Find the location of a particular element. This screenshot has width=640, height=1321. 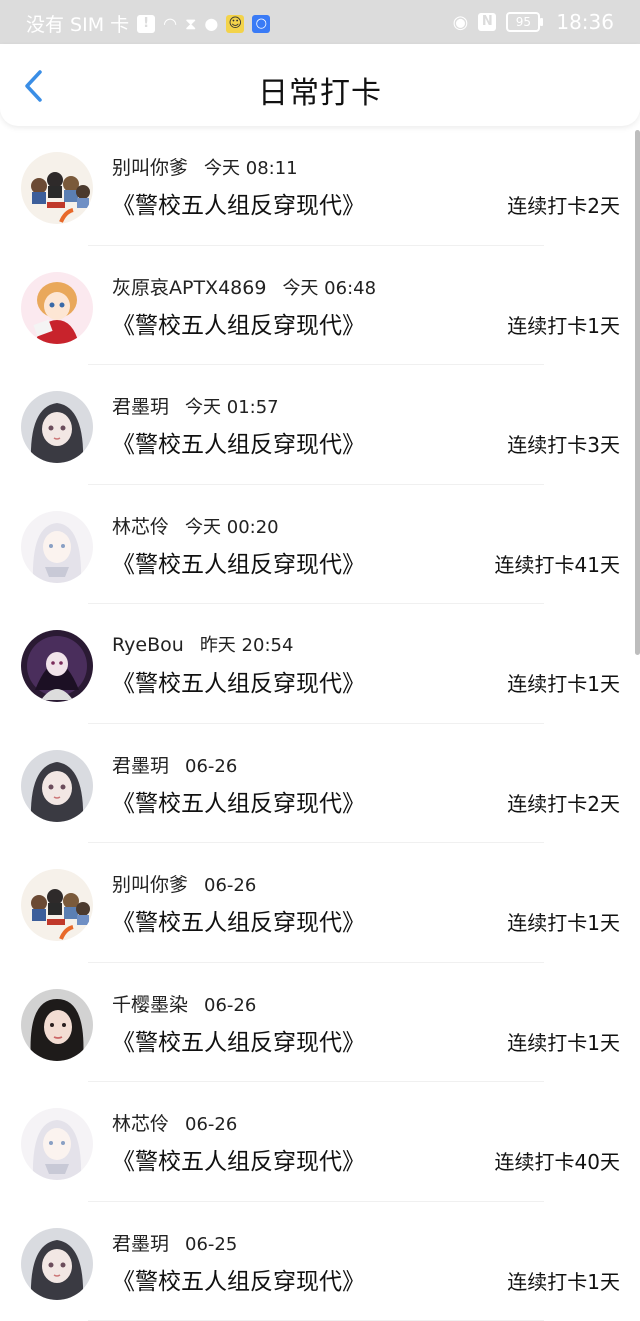

username: 灰原哀APTX4869 is located at coordinates (189, 288).